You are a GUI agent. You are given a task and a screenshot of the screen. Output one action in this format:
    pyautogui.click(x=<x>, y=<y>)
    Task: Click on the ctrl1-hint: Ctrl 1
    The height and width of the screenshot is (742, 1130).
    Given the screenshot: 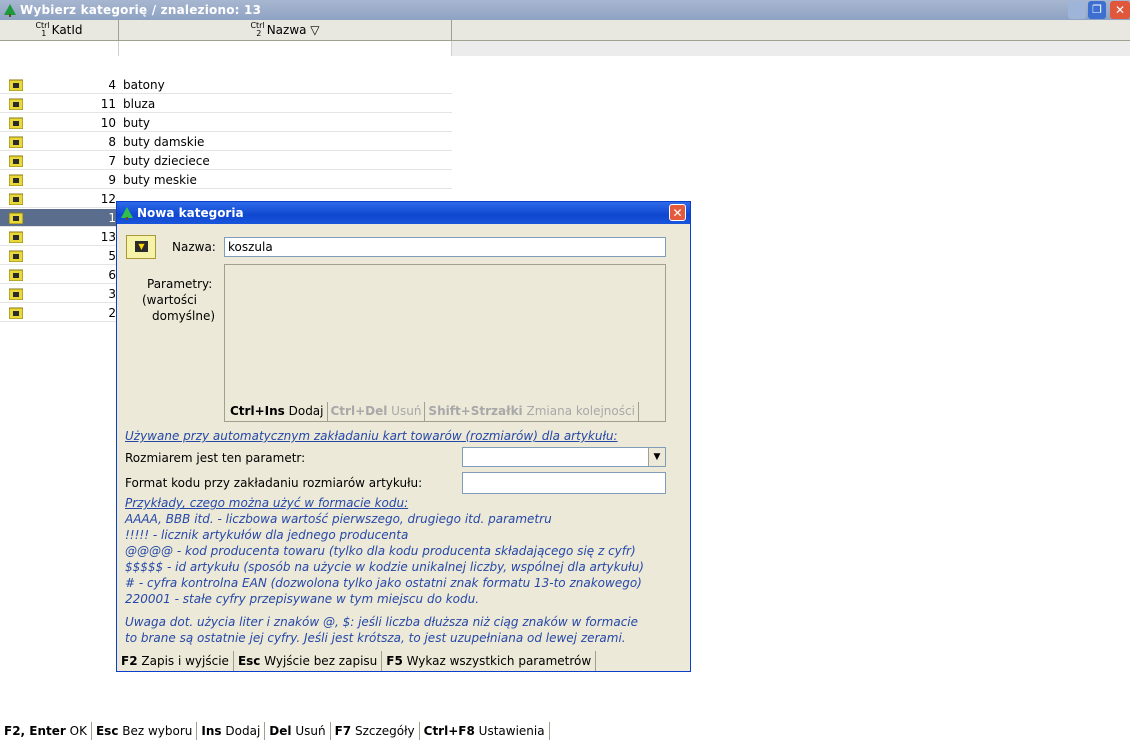 What is the action you would take?
    pyautogui.click(x=42, y=29)
    